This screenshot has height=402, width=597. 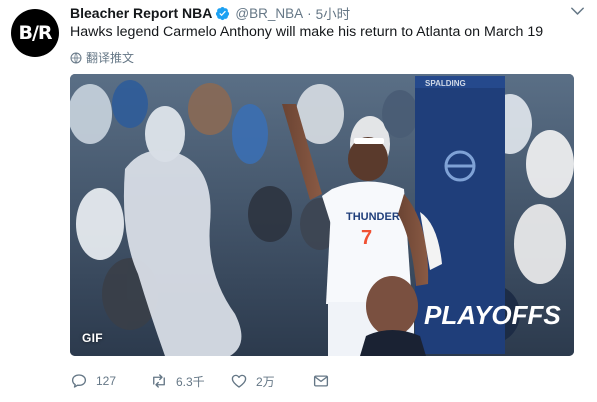 I want to click on direct-message-button, so click(x=321, y=381).